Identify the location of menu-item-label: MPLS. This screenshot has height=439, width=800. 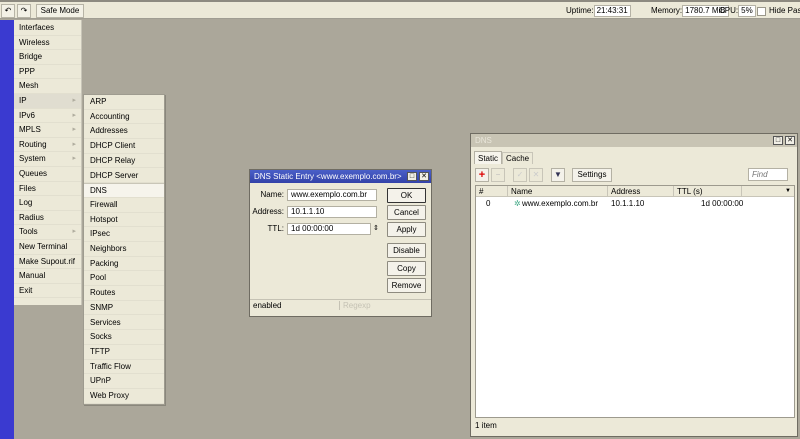
(30, 130).